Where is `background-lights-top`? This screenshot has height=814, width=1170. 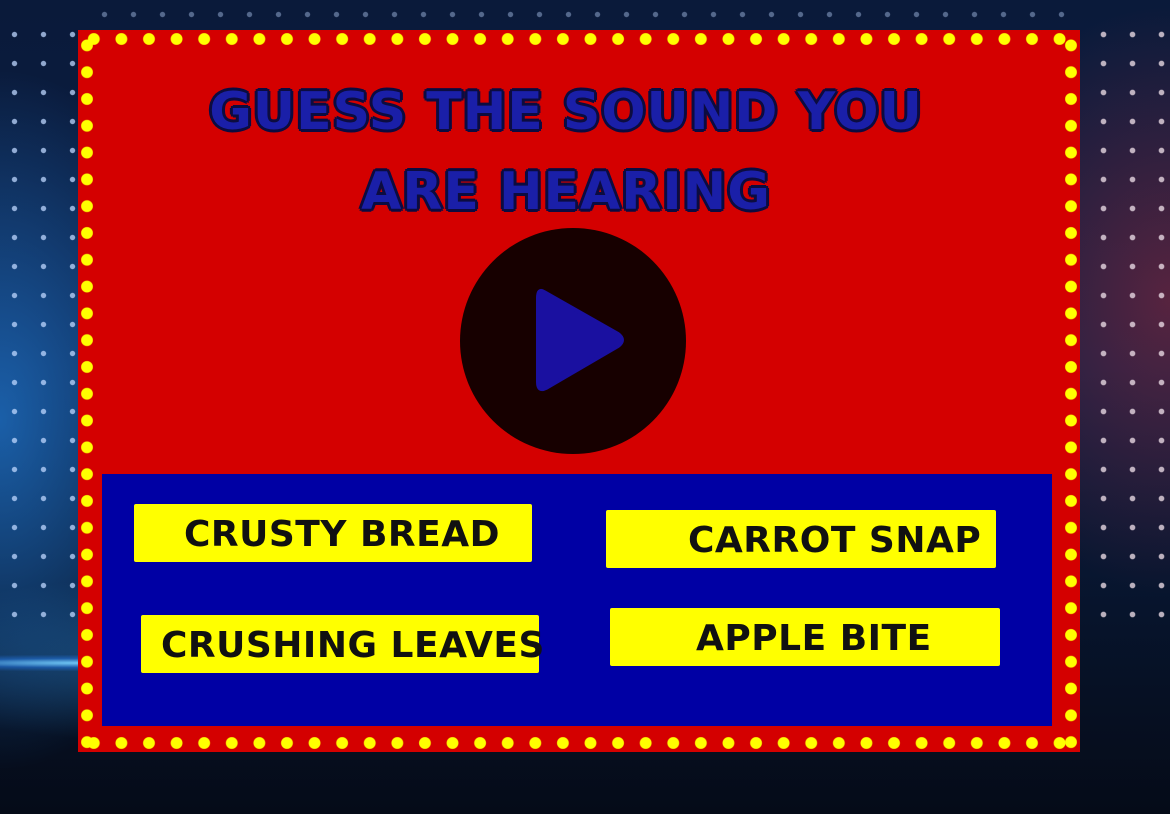 background-lights-top is located at coordinates (585, 17).